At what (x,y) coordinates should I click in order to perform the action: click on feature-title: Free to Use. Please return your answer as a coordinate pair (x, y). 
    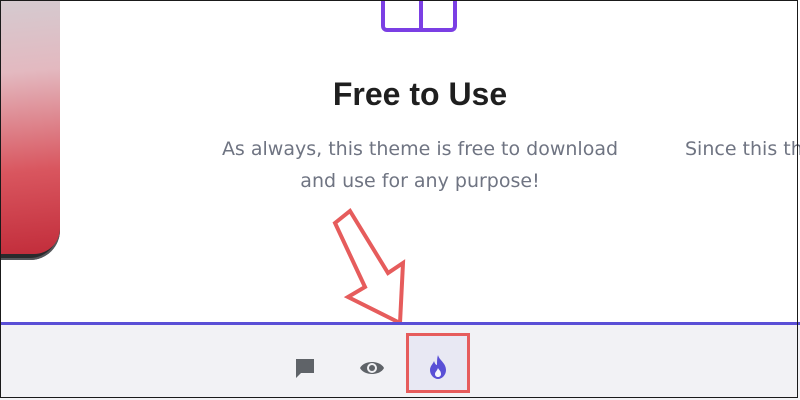
    Looking at the image, I should click on (420, 94).